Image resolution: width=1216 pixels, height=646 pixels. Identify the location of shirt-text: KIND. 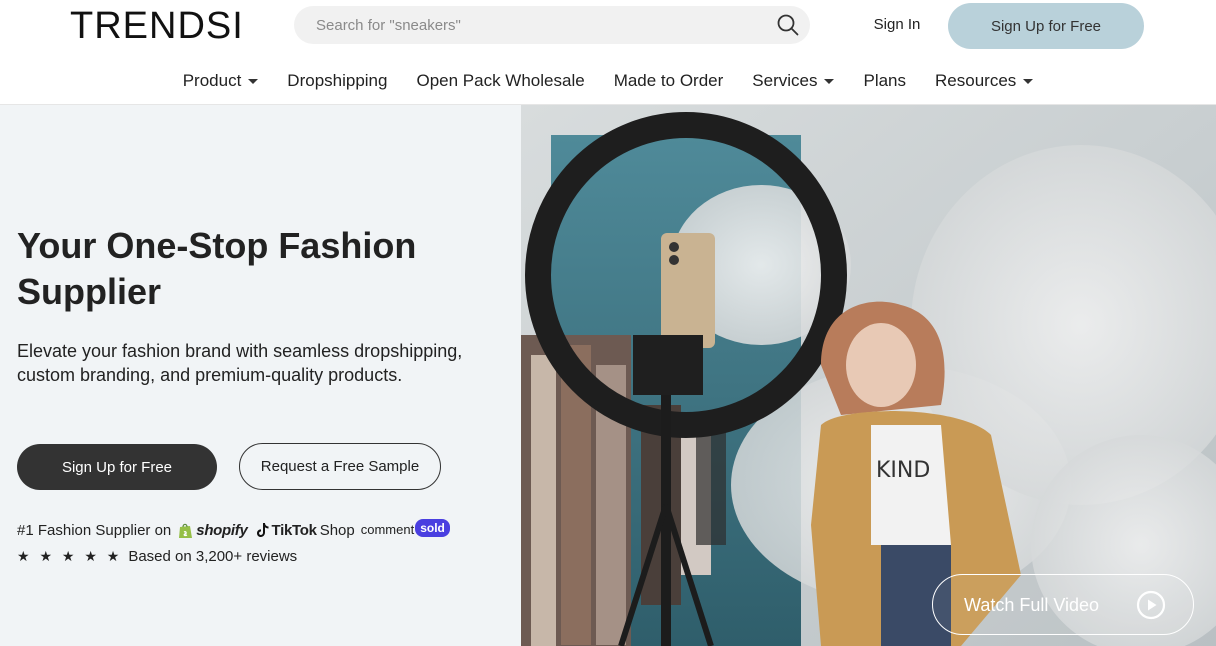
(903, 470).